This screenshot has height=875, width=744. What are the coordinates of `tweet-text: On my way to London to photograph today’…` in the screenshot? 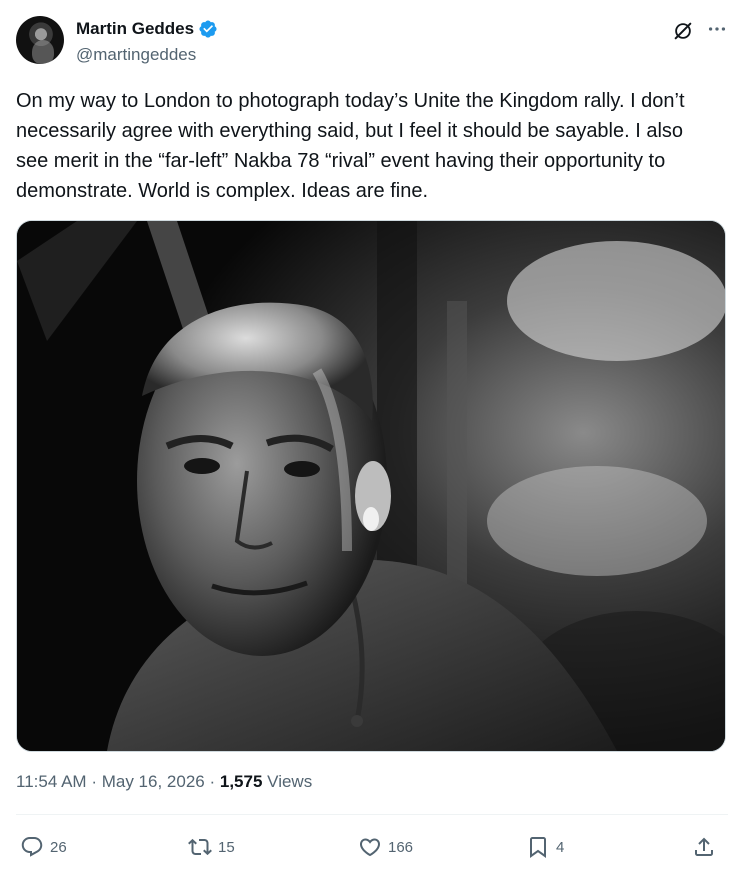 It's located at (350, 146).